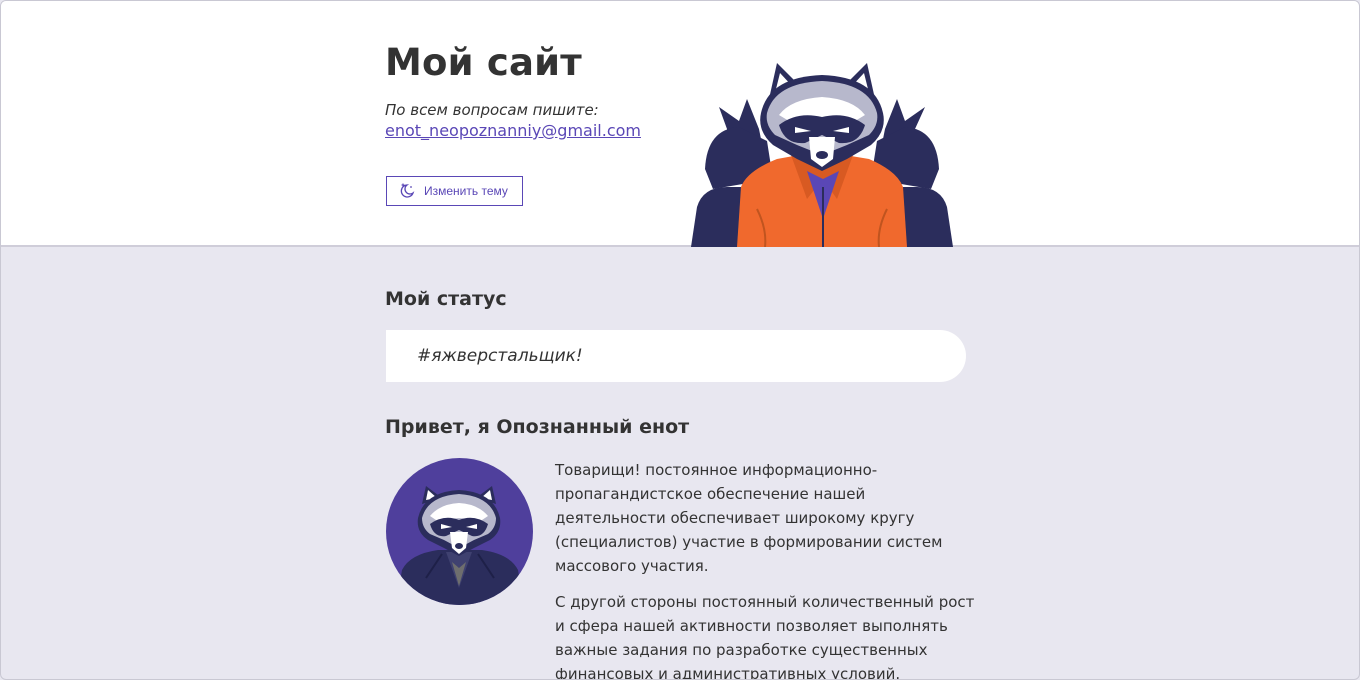 The height and width of the screenshot is (680, 1360). I want to click on about-heading: Привет, я Опознанный енот, so click(537, 427).